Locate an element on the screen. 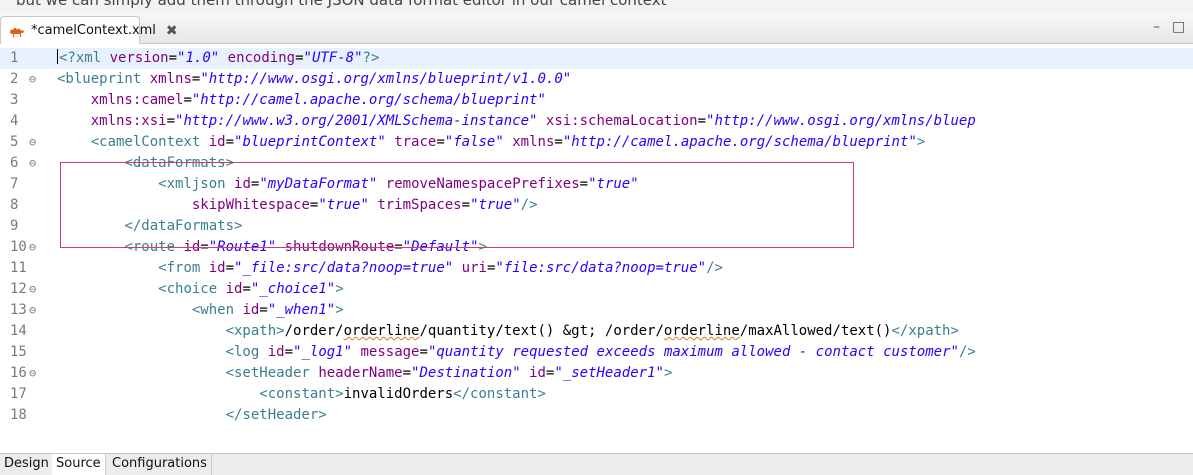 The image size is (1193, 475). code-token: <setHeader is located at coordinates (267, 373).